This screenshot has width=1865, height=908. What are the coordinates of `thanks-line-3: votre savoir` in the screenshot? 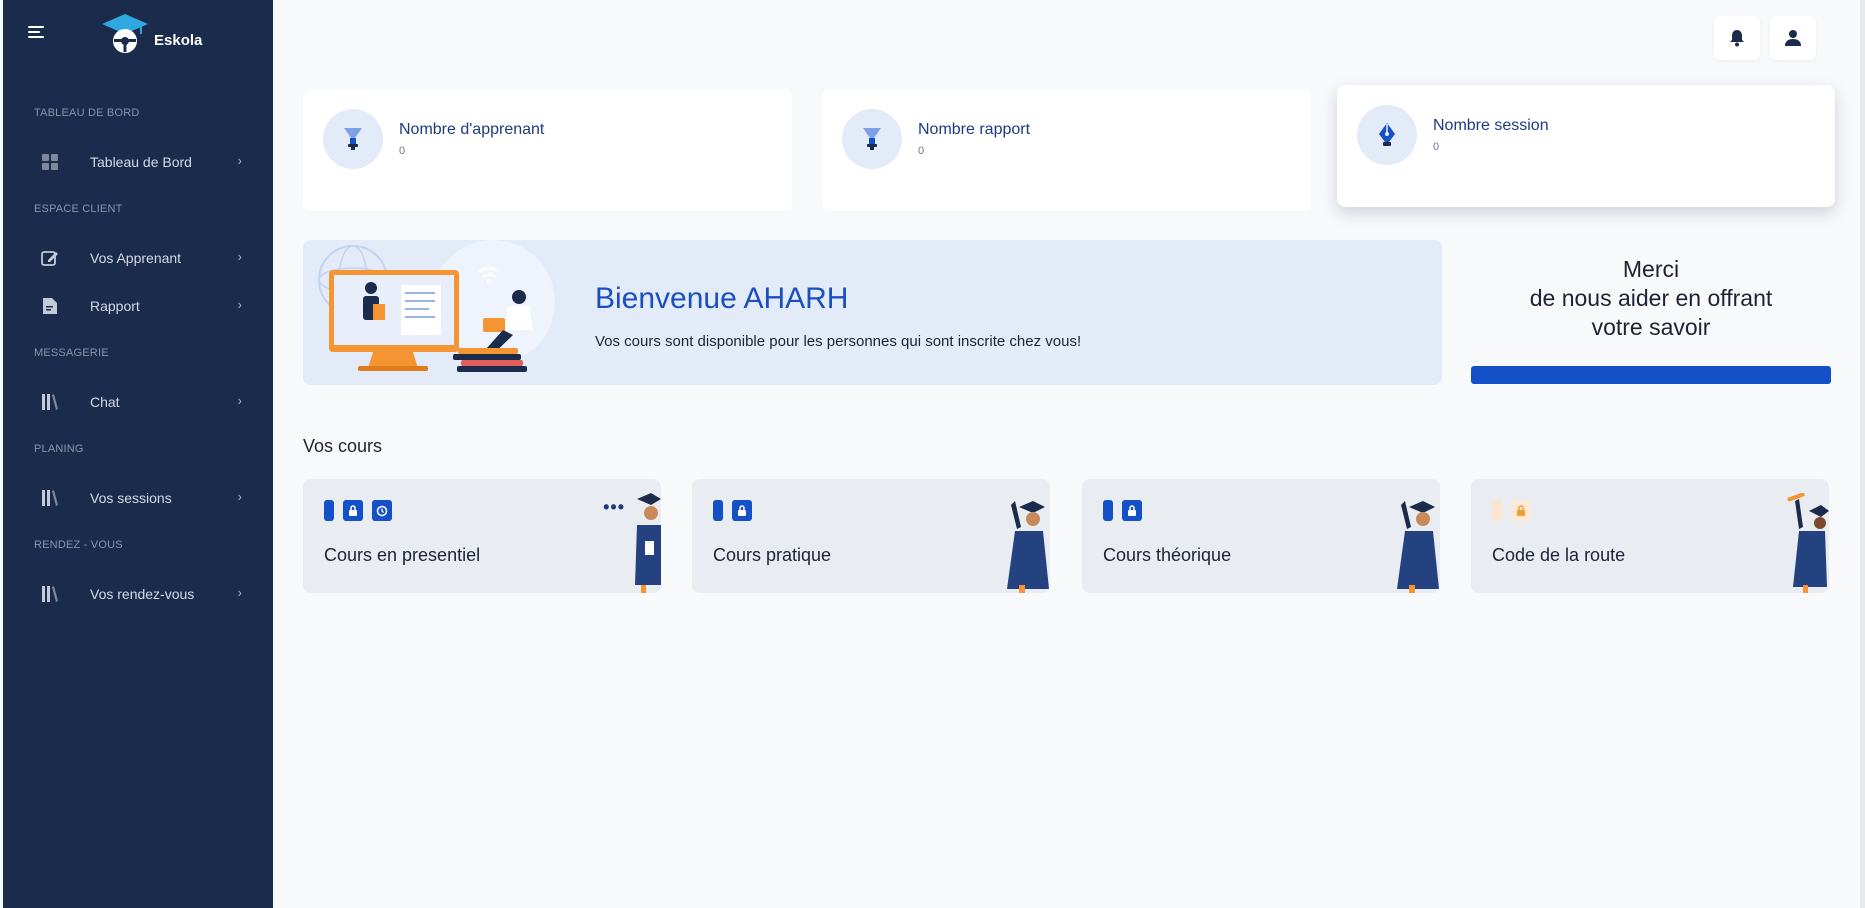 It's located at (1651, 327).